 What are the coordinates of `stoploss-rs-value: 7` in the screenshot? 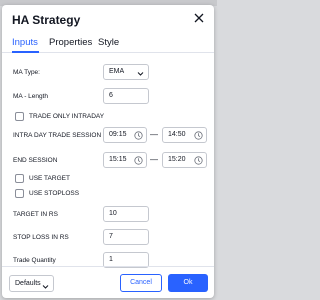 It's located at (111, 236).